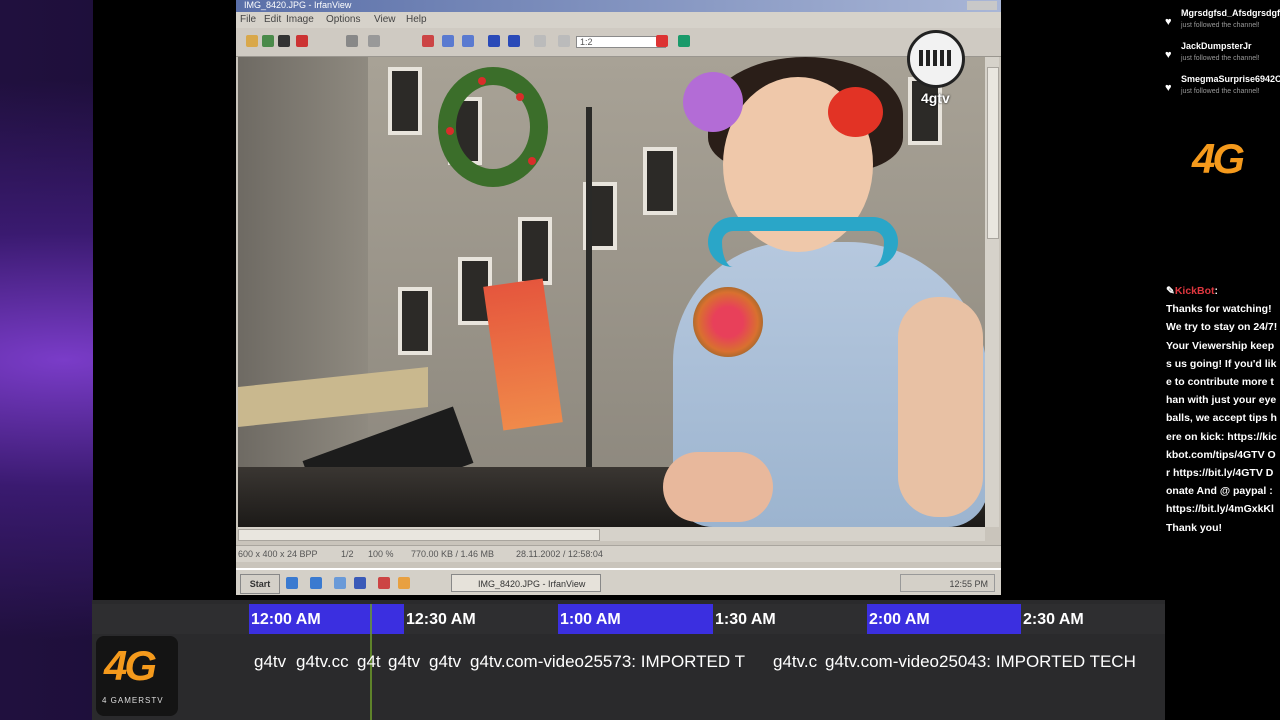 The width and height of the screenshot is (1280, 720). What do you see at coordinates (347, 554) in the screenshot?
I see `status-page: 1/2` at bounding box center [347, 554].